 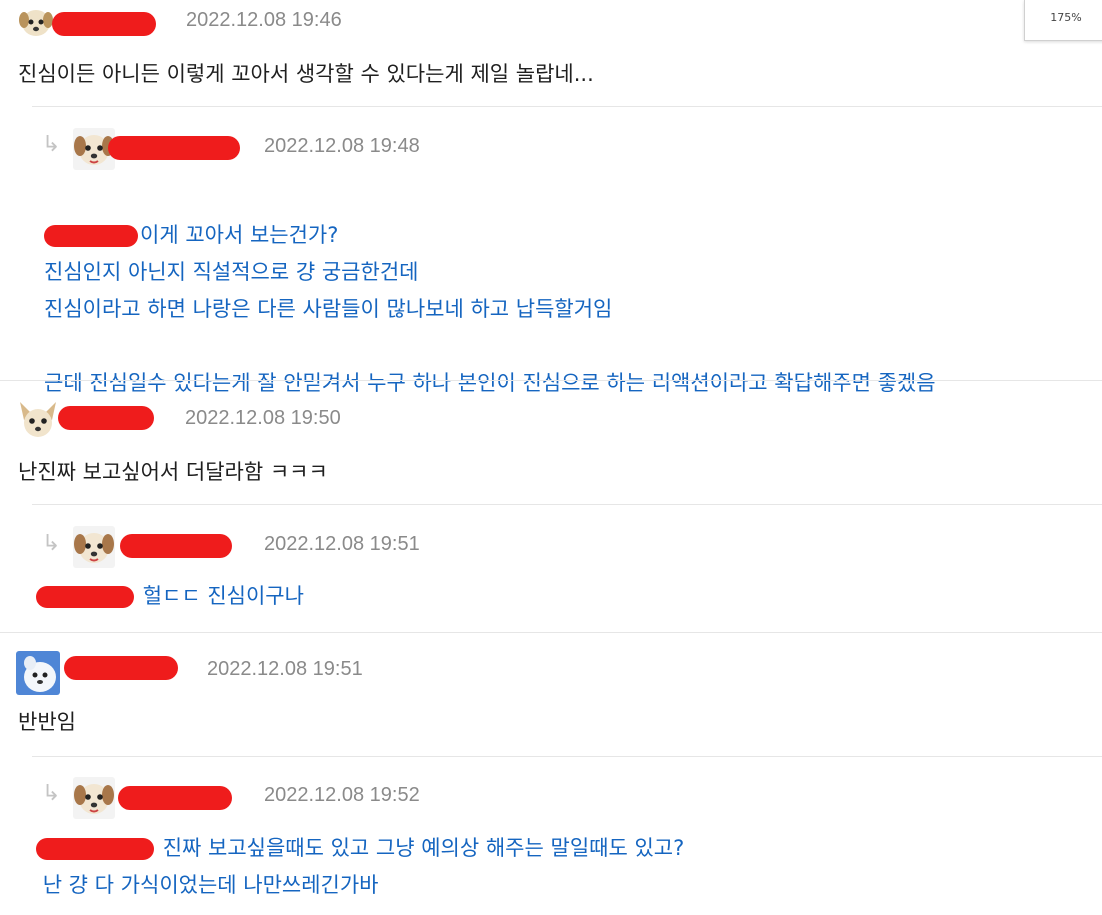 I want to click on reply-line: 진심이라고 하면 나랑은 다른 사람들이 많나보네 하고 납득할거임, so click(x=328, y=309).